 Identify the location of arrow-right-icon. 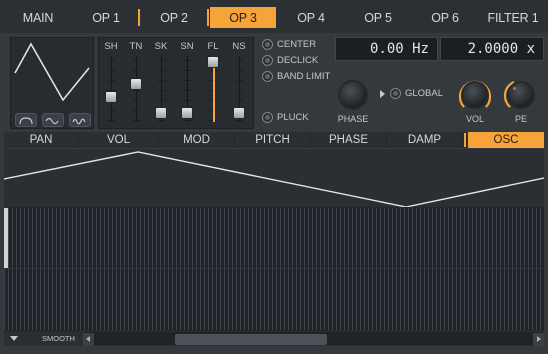
(539, 339).